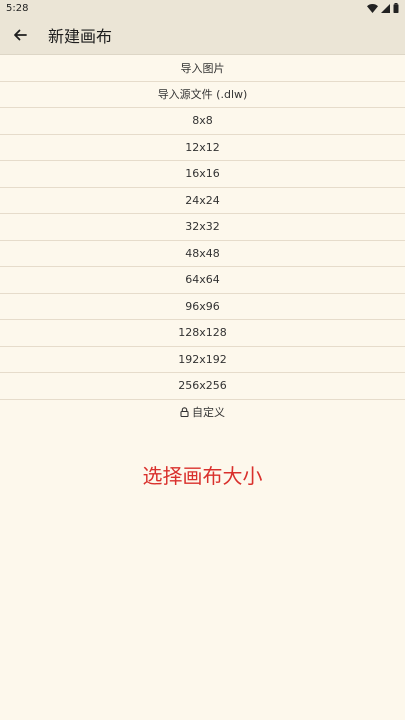  I want to click on list-item-label: 导入源文件 (.dlw), so click(202, 95).